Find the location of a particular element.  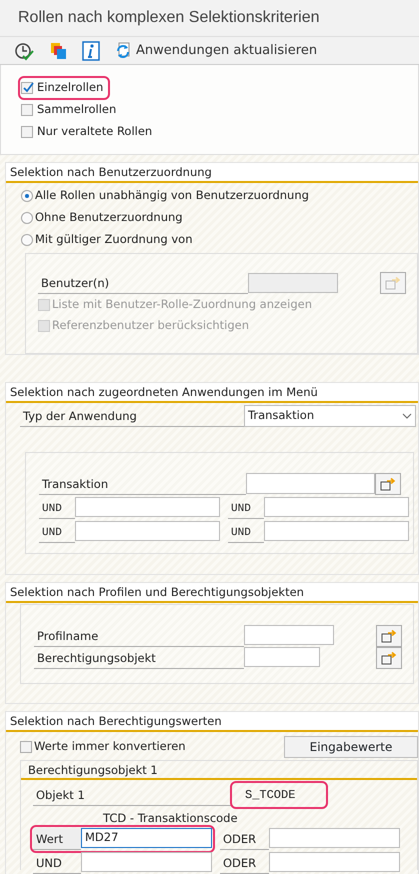

field-title: TCD - Transaktionscode is located at coordinates (170, 818).